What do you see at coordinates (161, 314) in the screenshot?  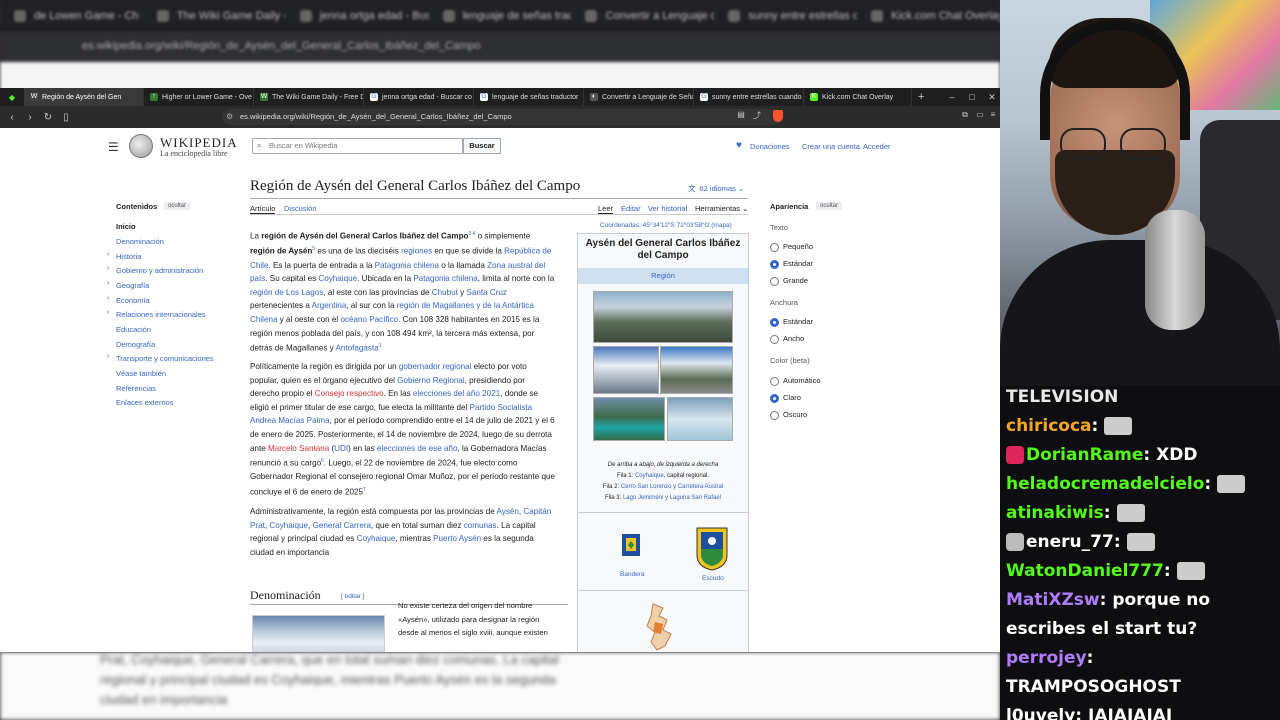 I see `toc-item: Relaciones internacionales` at bounding box center [161, 314].